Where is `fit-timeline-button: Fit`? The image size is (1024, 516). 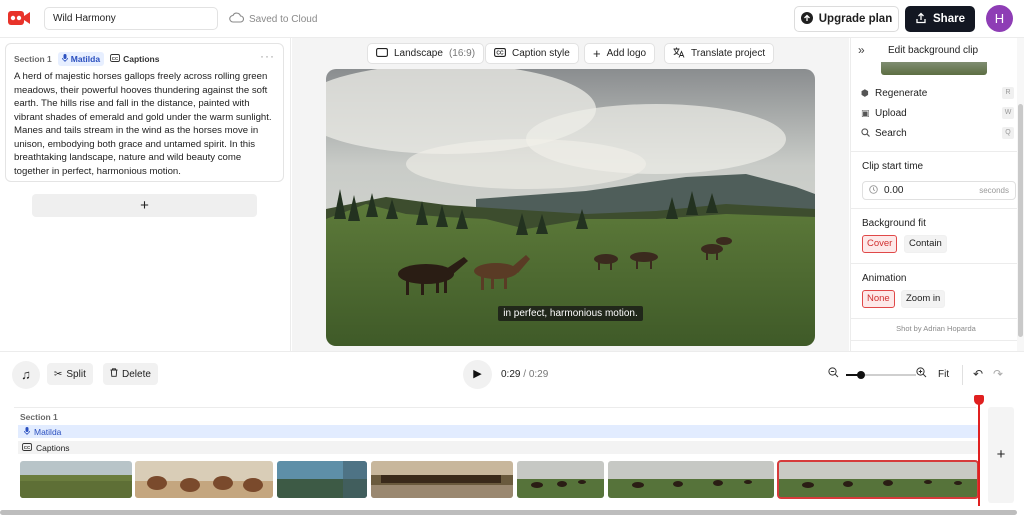
fit-timeline-button: Fit is located at coordinates (943, 374).